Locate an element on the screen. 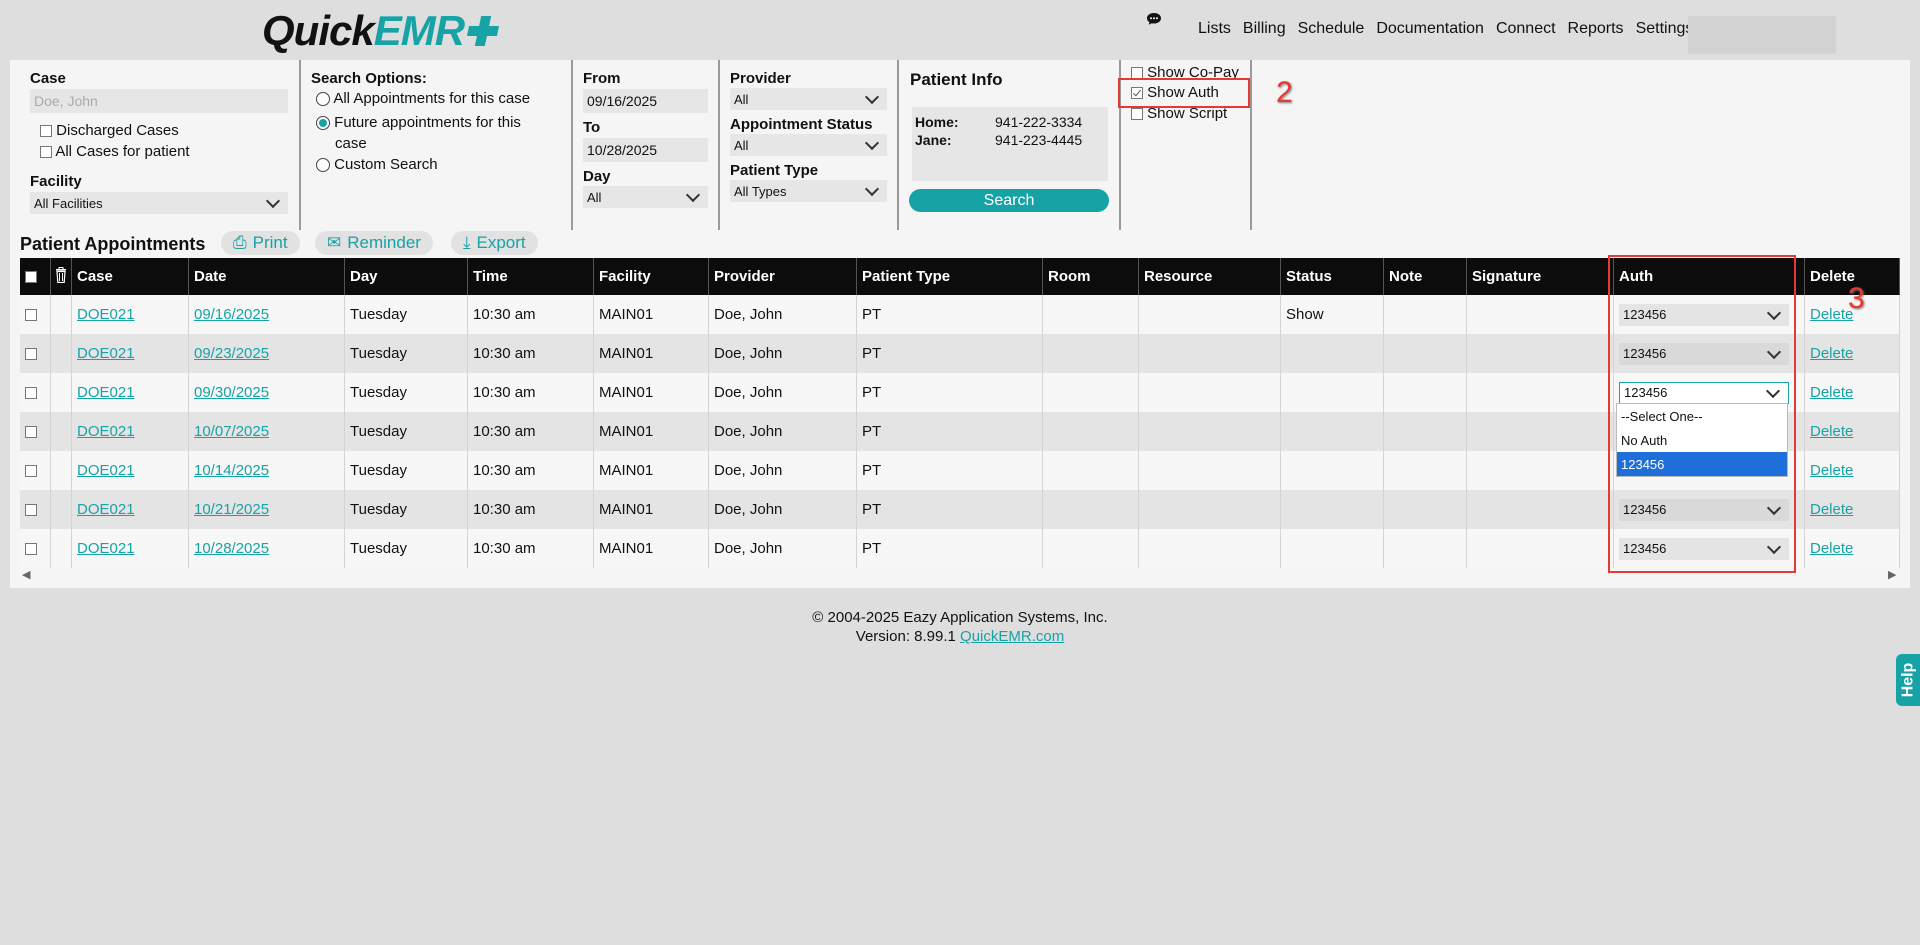  col-signature: Signature is located at coordinates (1540, 276).